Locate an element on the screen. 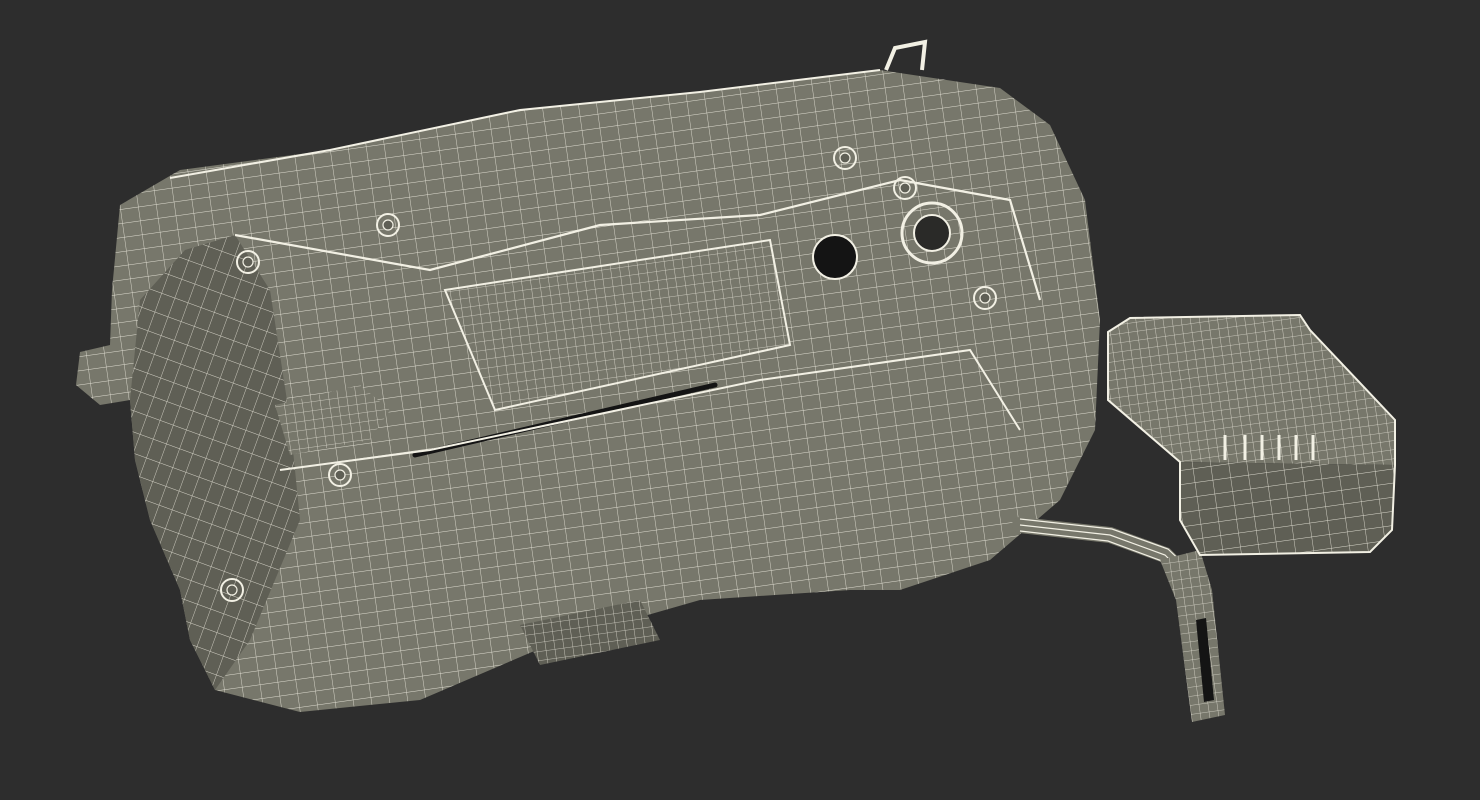  cable-path is located at coordinates (1102, 550).